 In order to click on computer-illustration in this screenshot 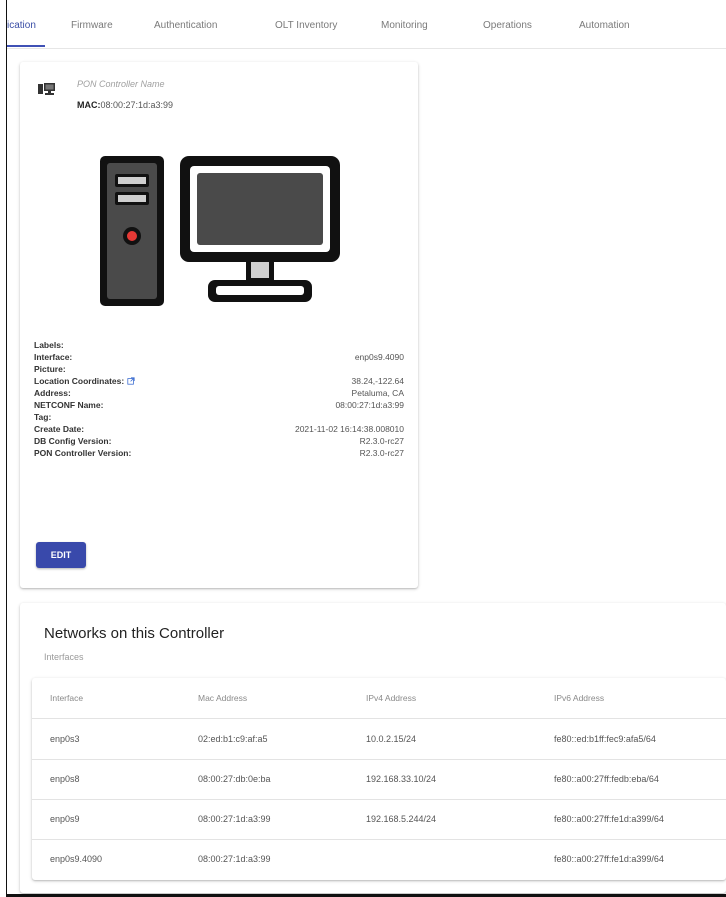, I will do `click(220, 231)`.